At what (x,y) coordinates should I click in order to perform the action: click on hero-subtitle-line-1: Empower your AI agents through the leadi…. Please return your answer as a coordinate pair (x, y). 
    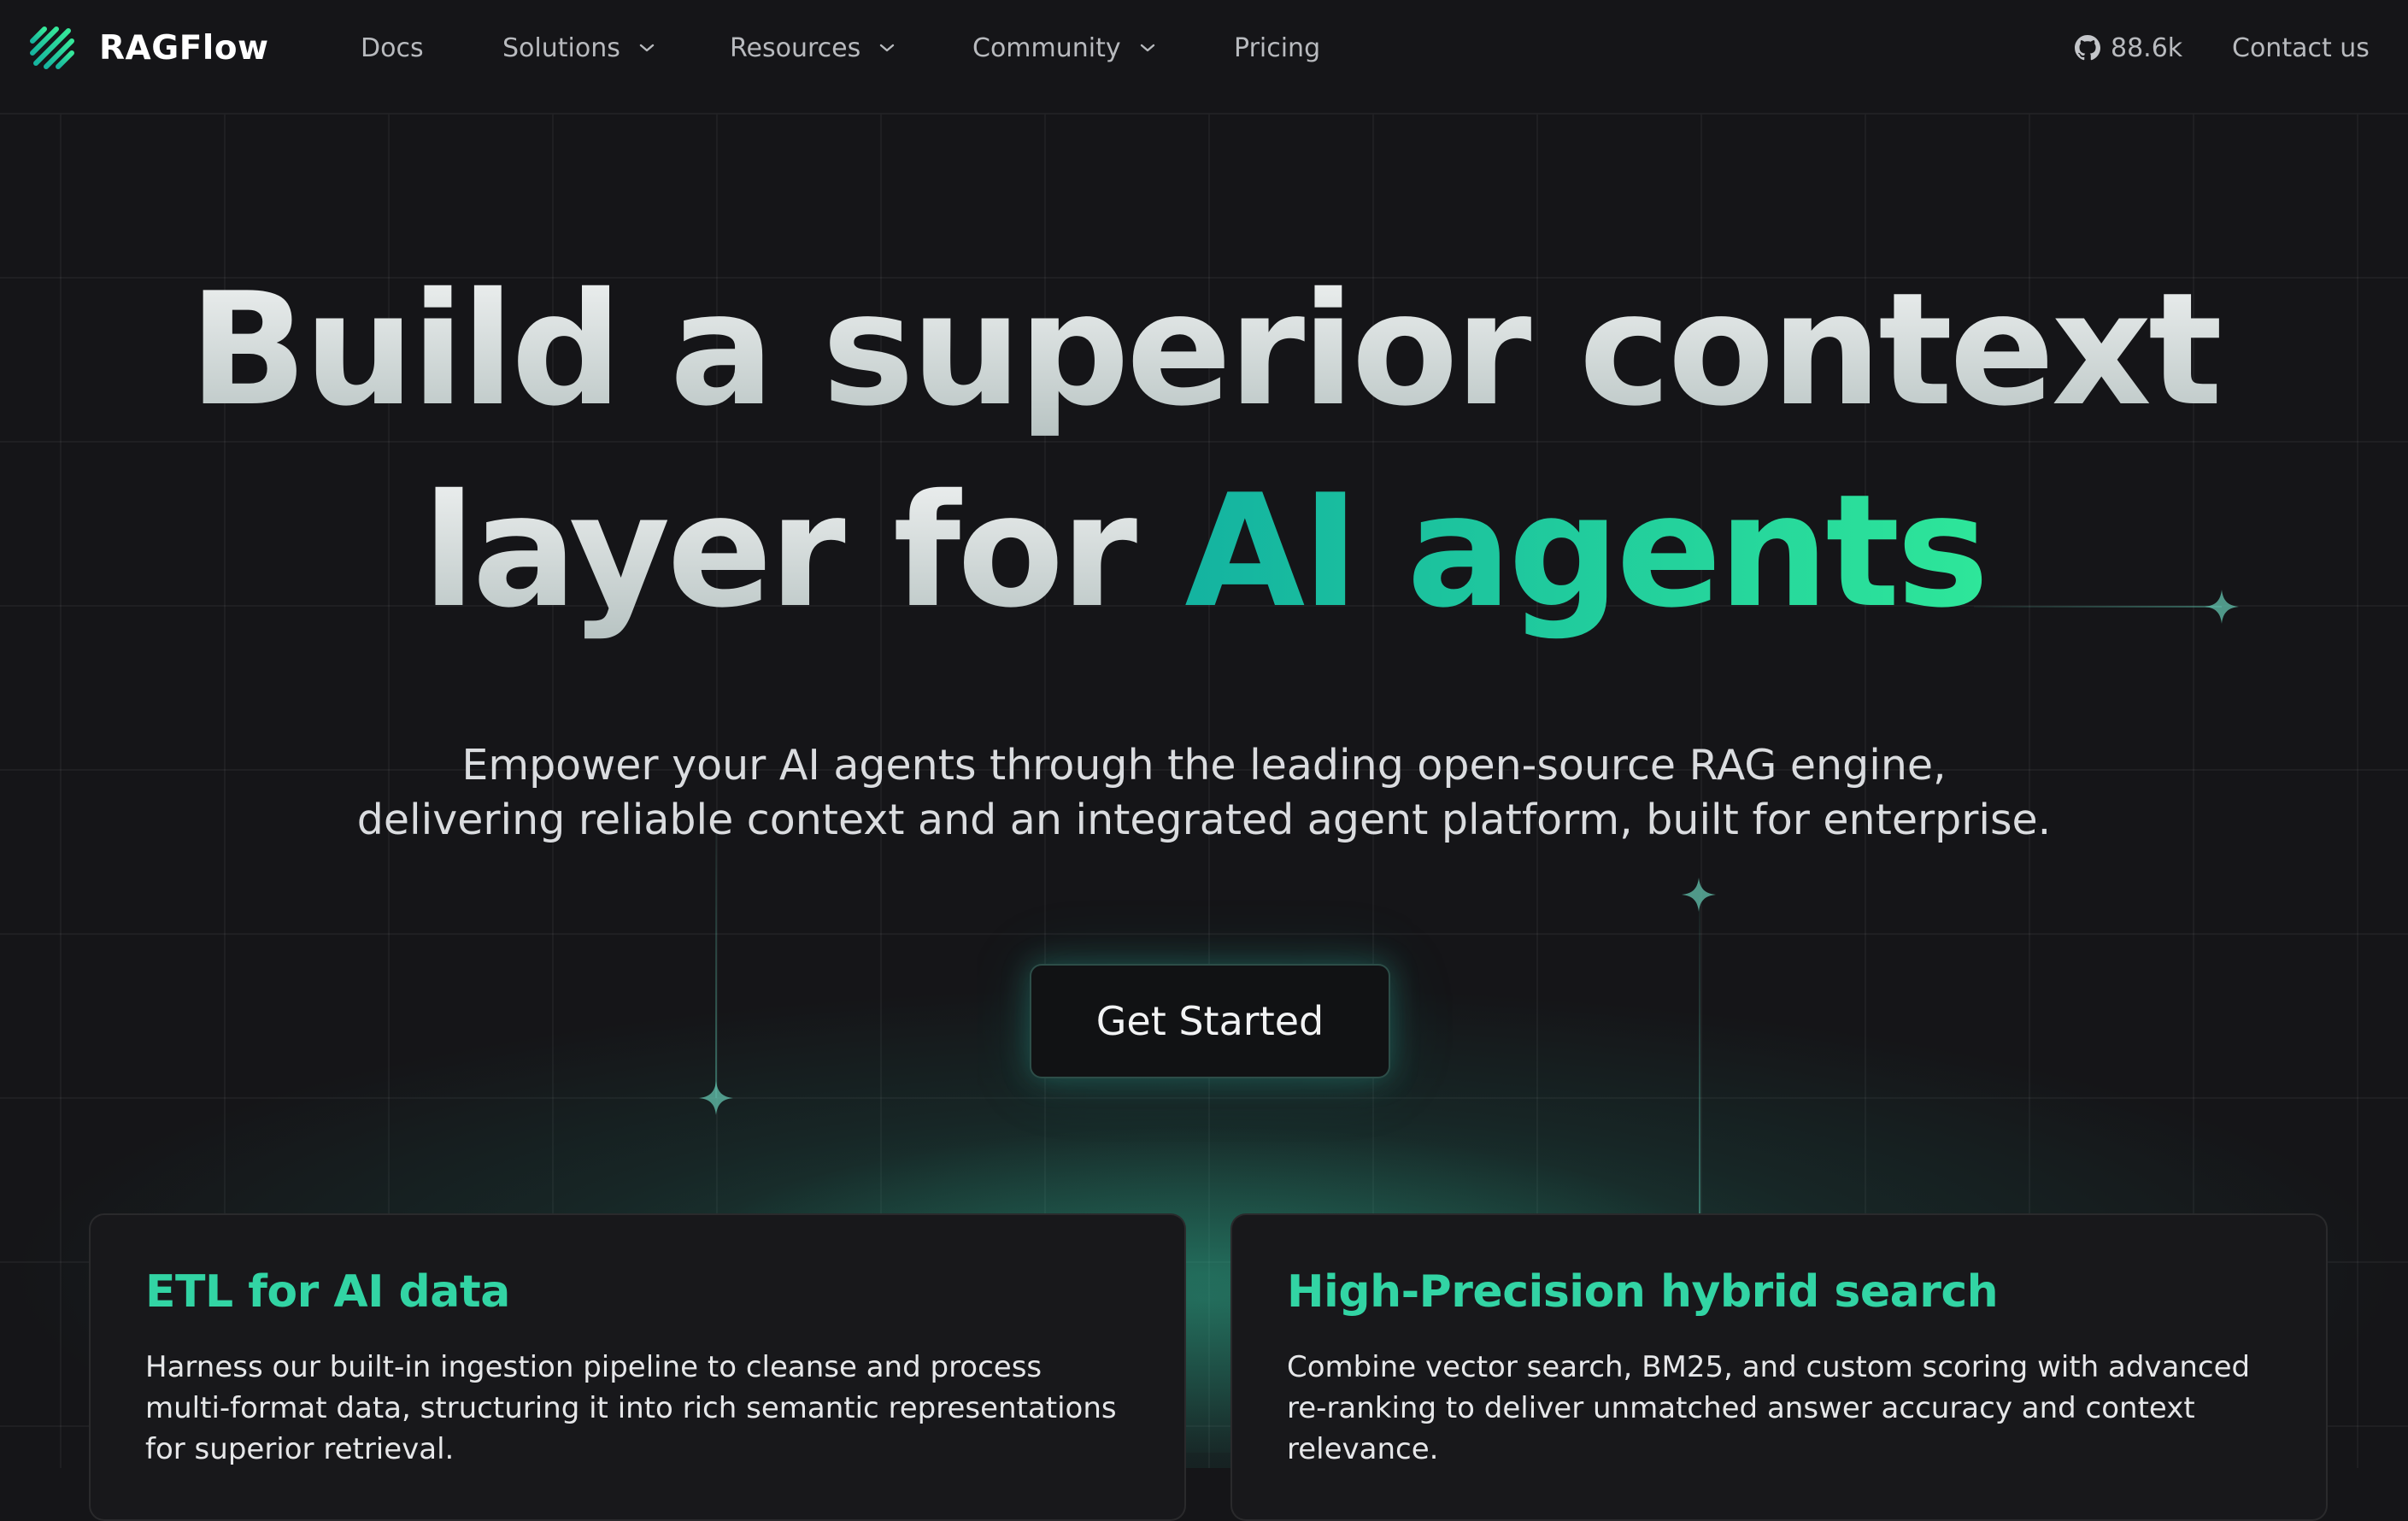
    Looking at the image, I should click on (1204, 765).